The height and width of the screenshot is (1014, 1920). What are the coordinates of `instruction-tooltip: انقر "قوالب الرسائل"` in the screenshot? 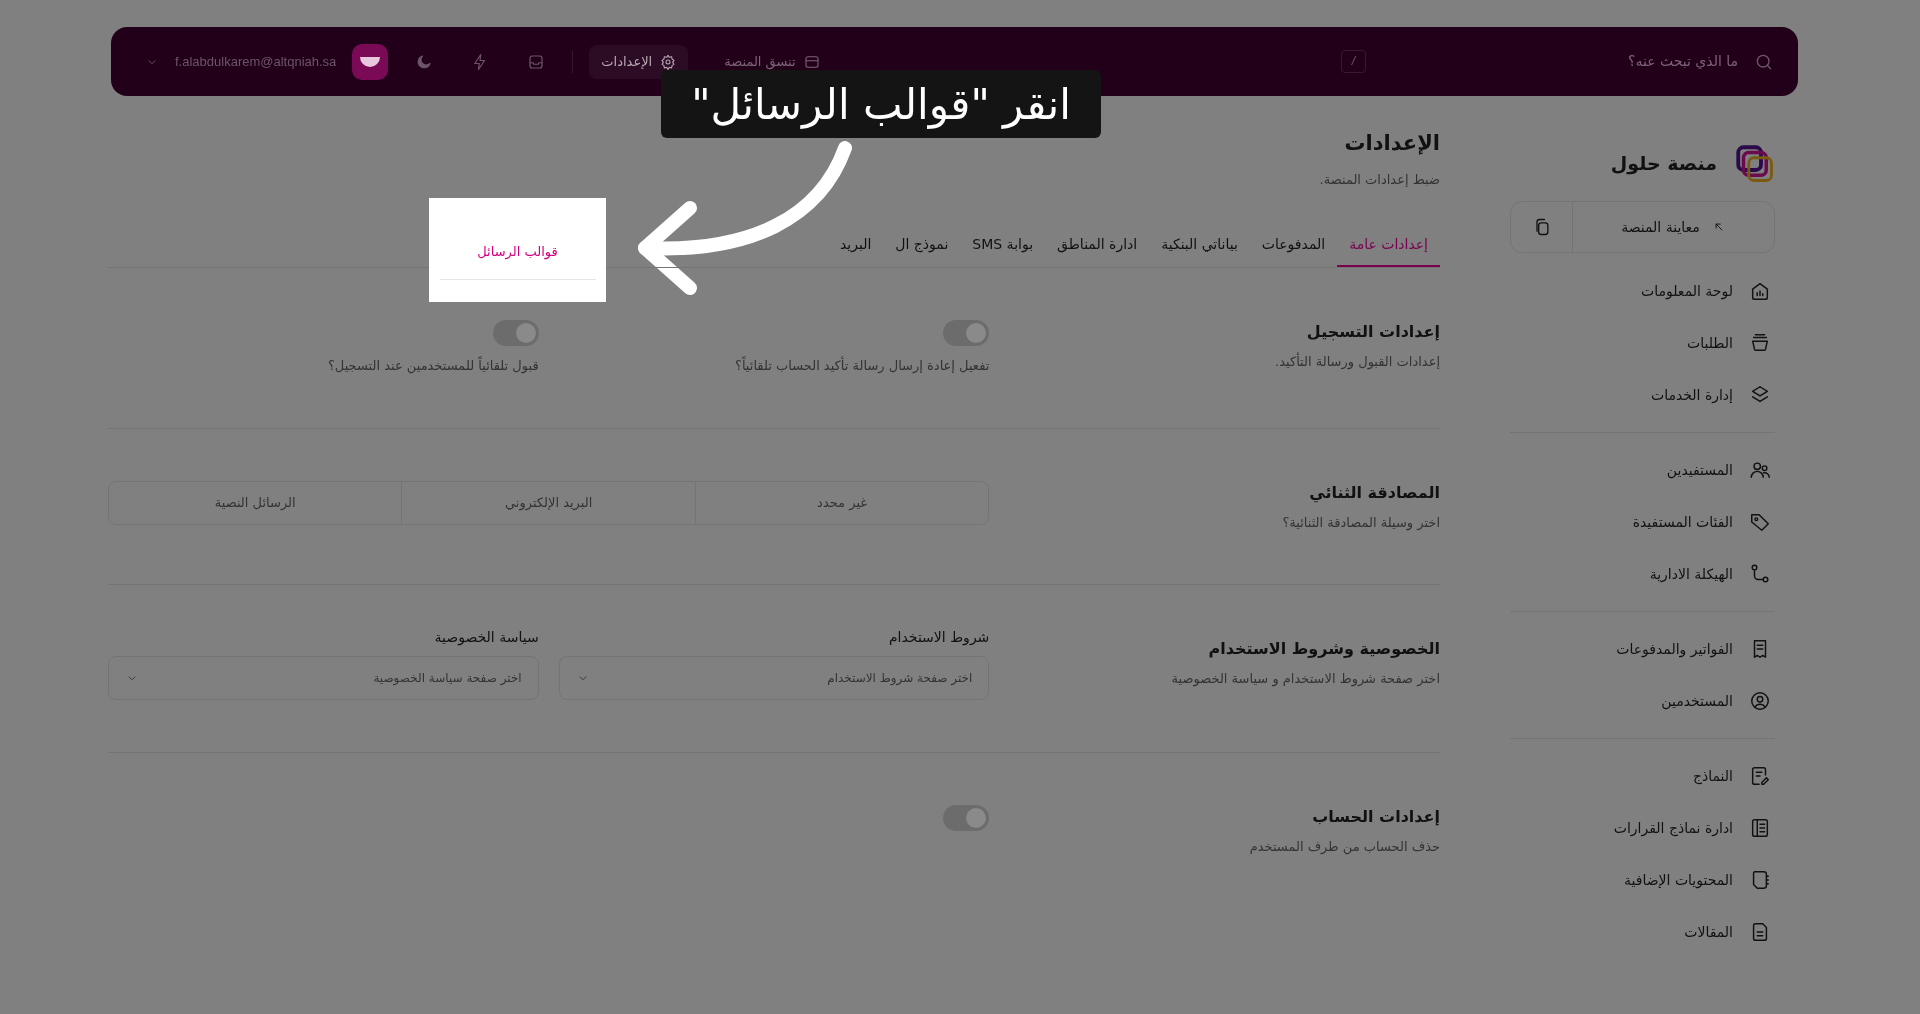 It's located at (881, 104).